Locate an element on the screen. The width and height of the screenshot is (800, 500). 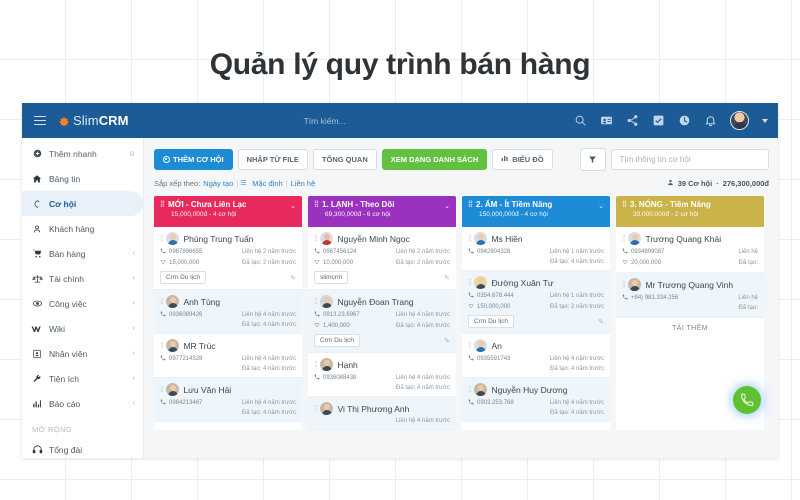
column-title: MỚI - Chưa Liên Lạc is located at coordinates (207, 204).